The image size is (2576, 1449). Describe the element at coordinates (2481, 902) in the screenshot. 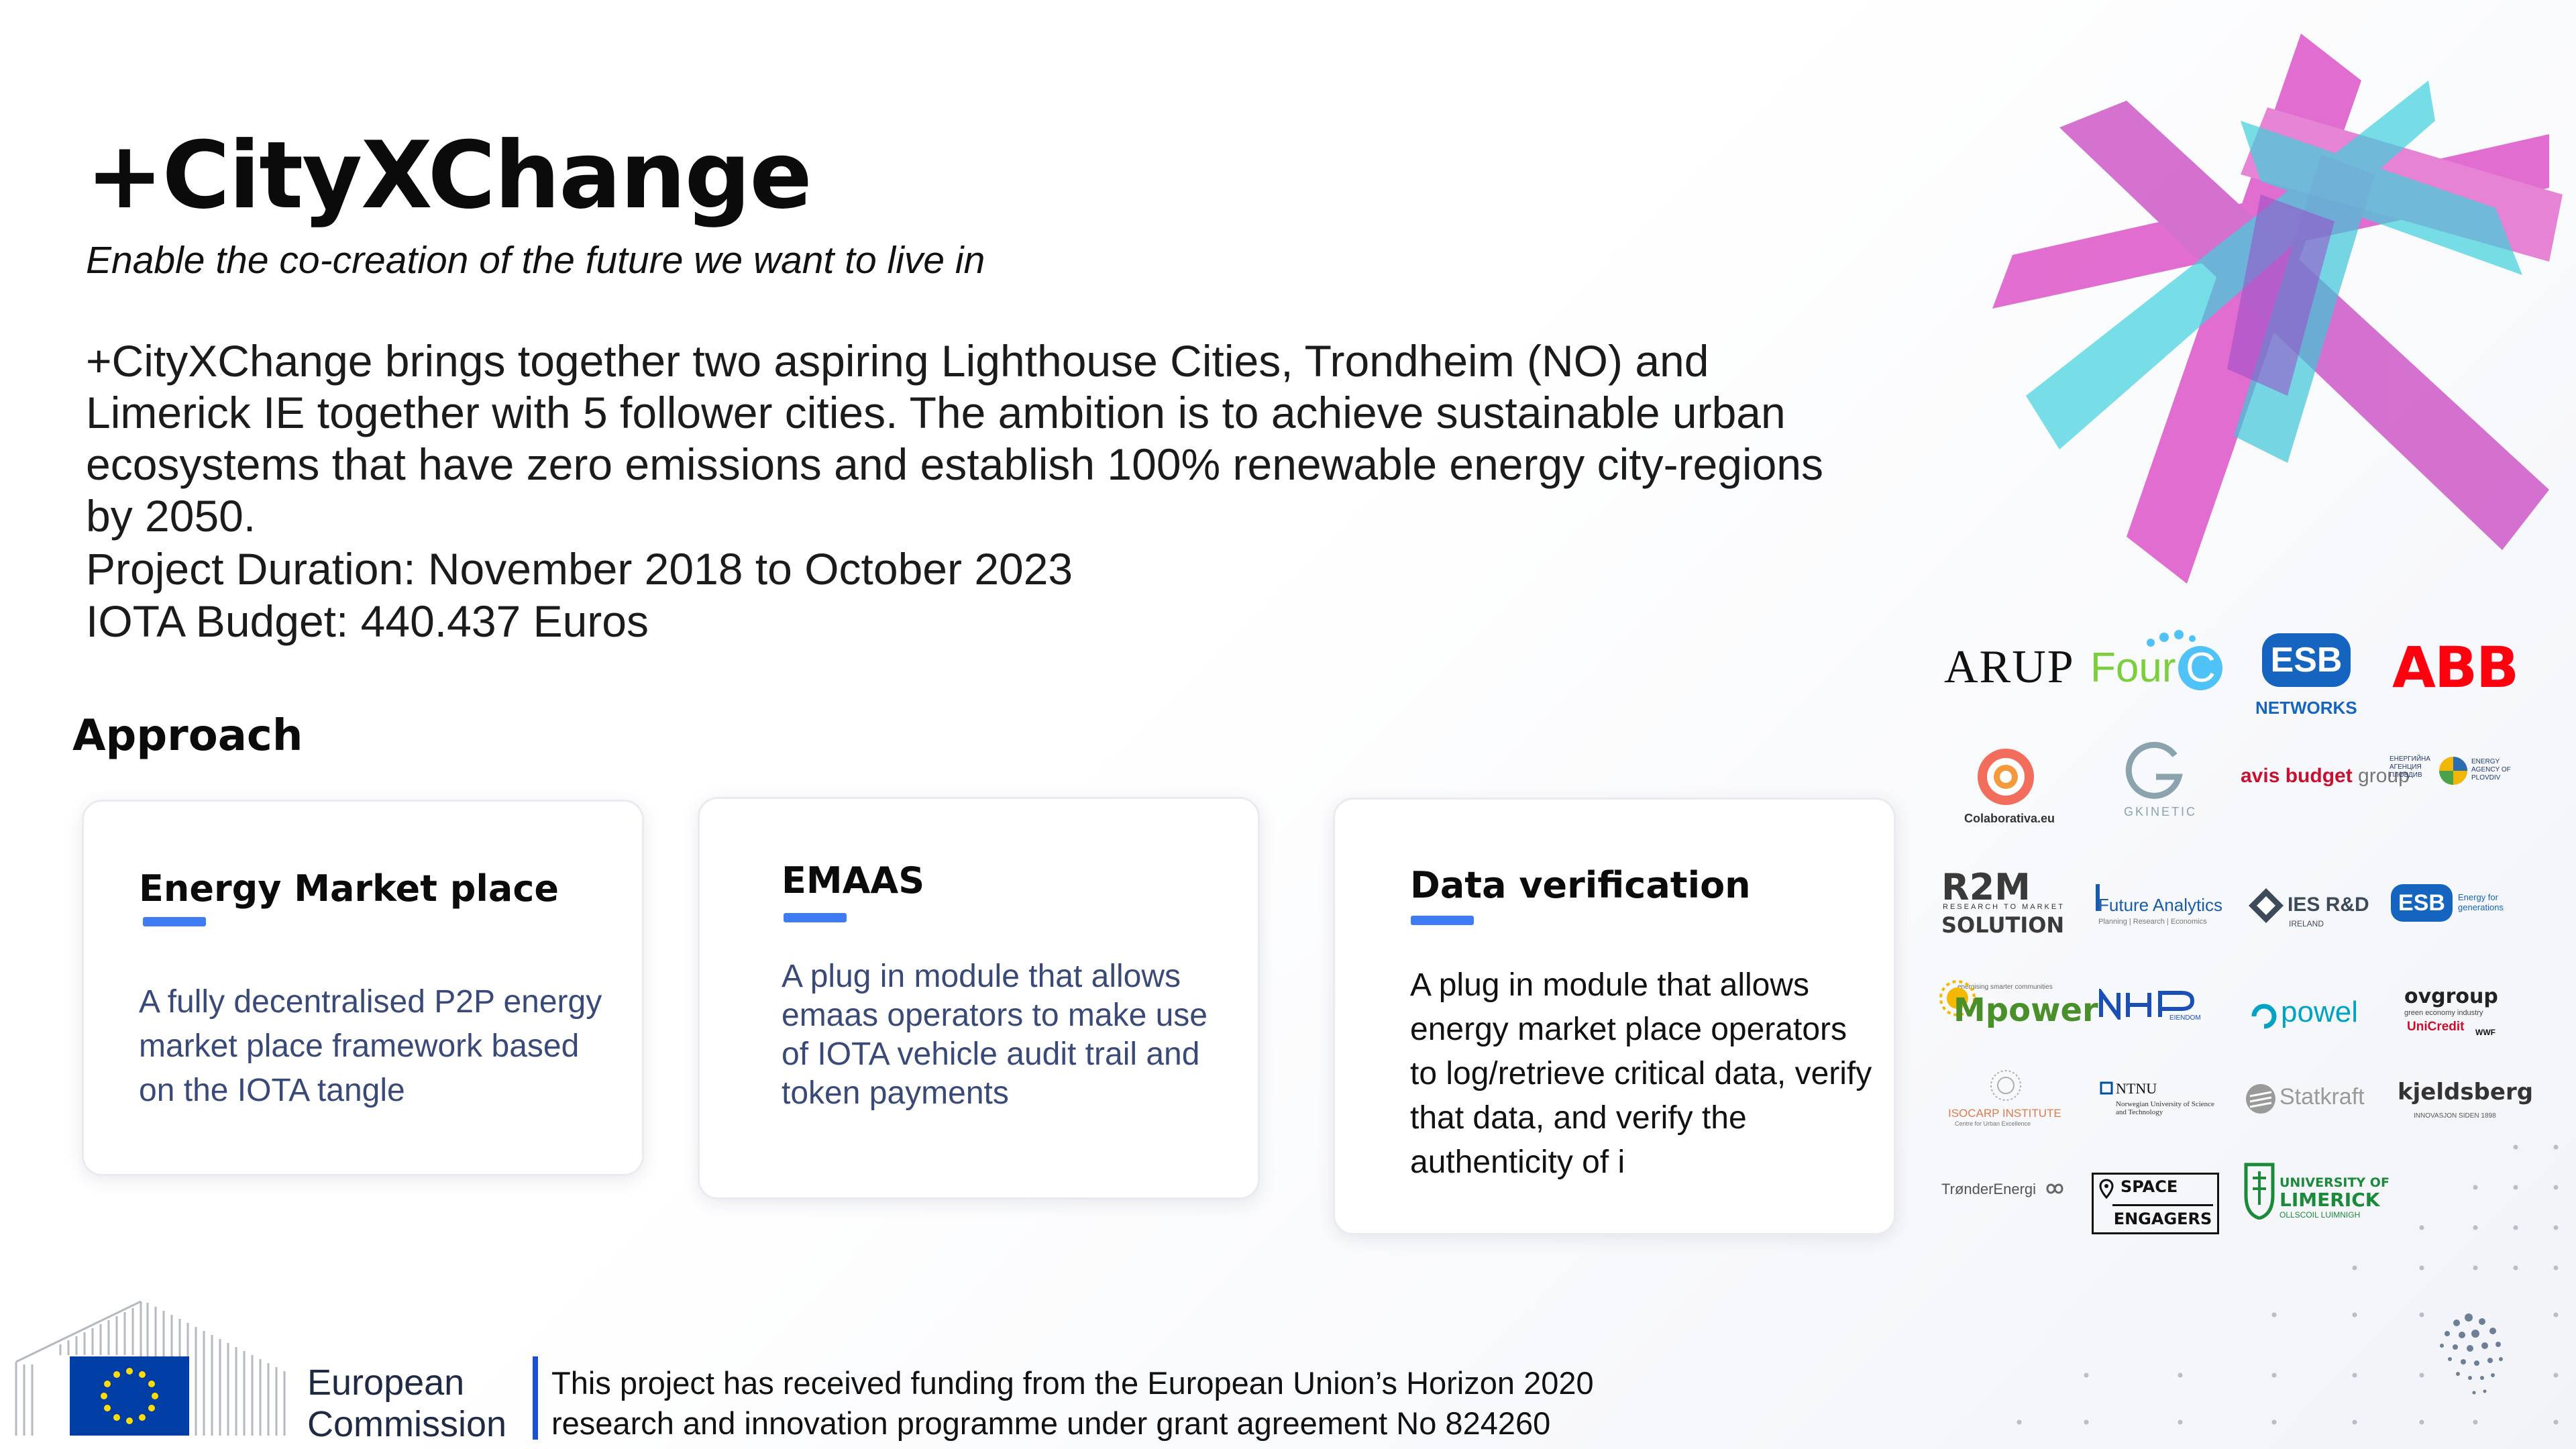

I see `logo-esb-generations: Energy for generations` at that location.